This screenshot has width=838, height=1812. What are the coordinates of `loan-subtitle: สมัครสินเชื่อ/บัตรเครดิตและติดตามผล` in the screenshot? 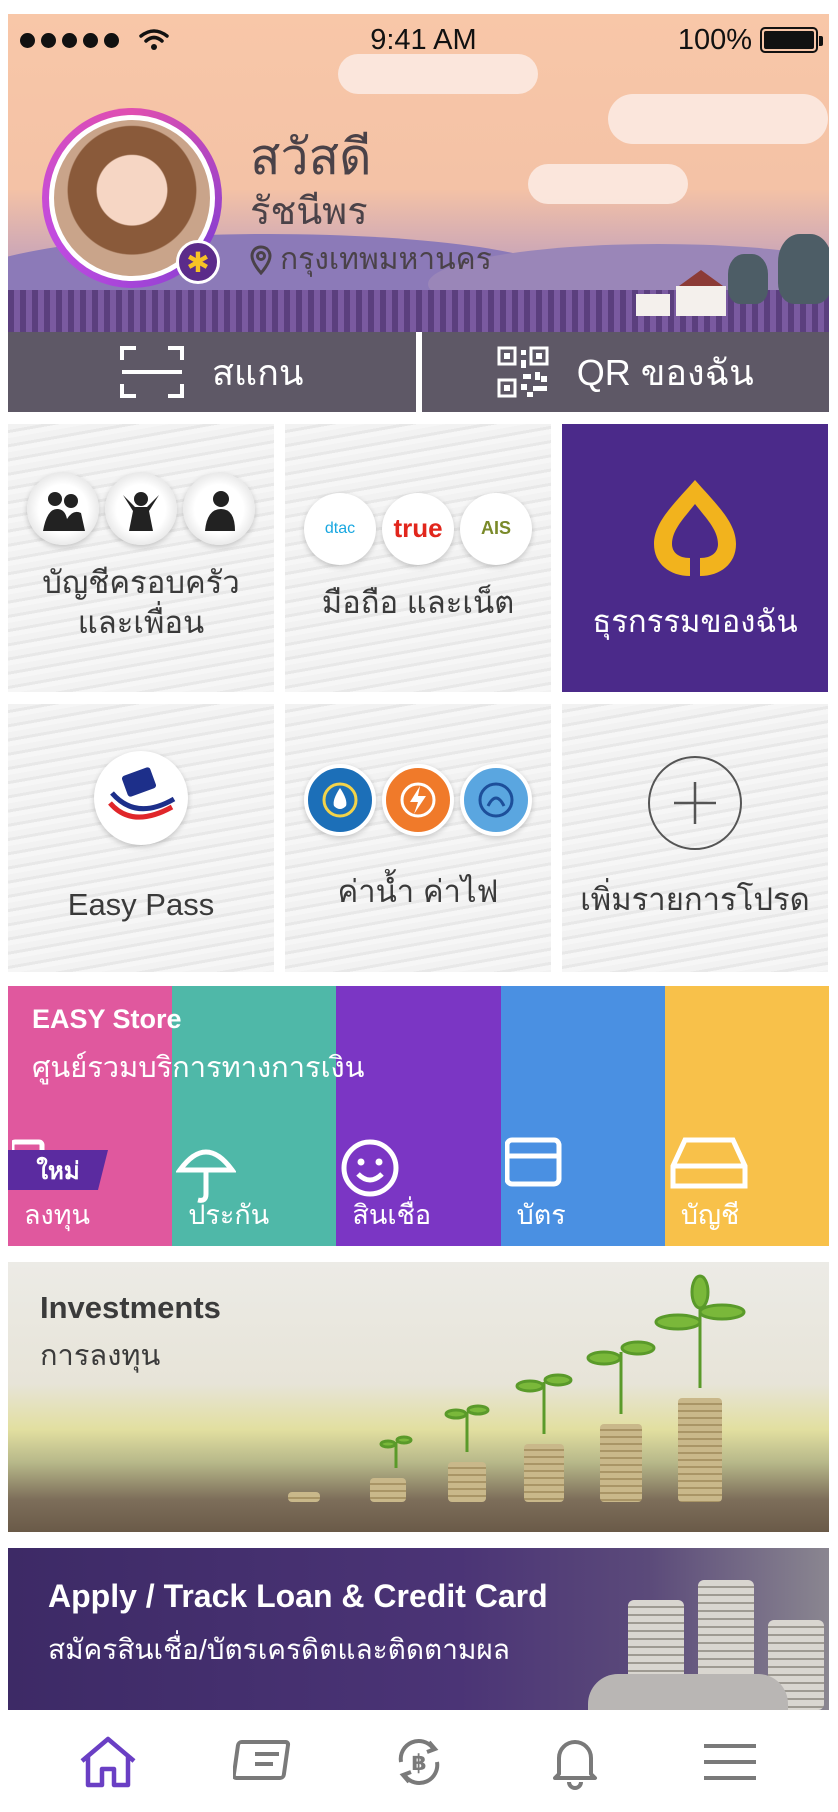 It's located at (279, 1649).